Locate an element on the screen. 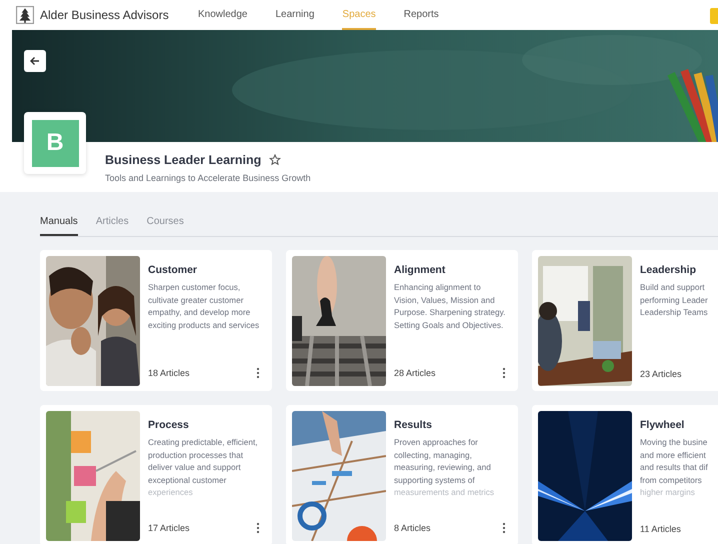 The width and height of the screenshot is (718, 544). article-count: 28 Articles is located at coordinates (415, 373).